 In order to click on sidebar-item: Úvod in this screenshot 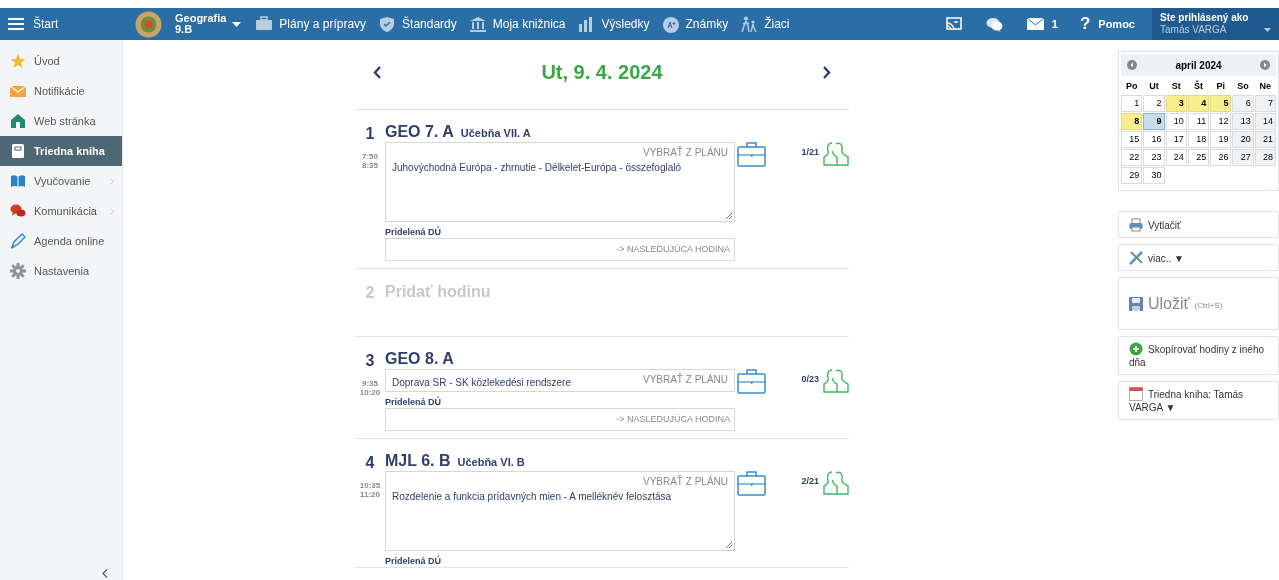, I will do `click(61, 61)`.